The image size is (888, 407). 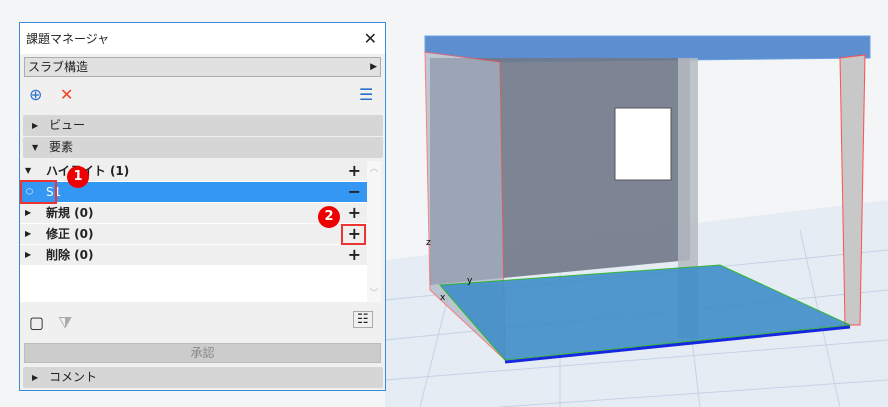 What do you see at coordinates (203, 147) in the screenshot?
I see `section-elements: ▼ 要素` at bounding box center [203, 147].